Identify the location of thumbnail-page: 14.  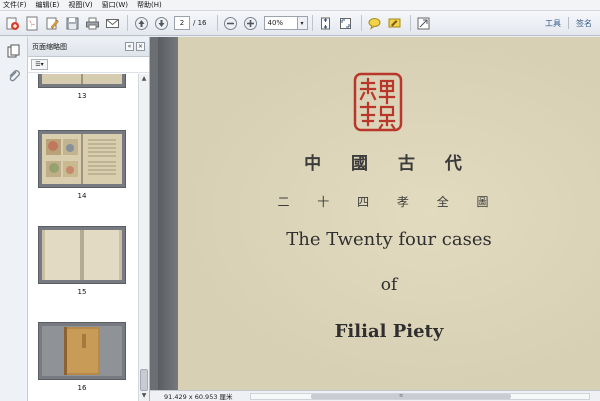
(82, 165).